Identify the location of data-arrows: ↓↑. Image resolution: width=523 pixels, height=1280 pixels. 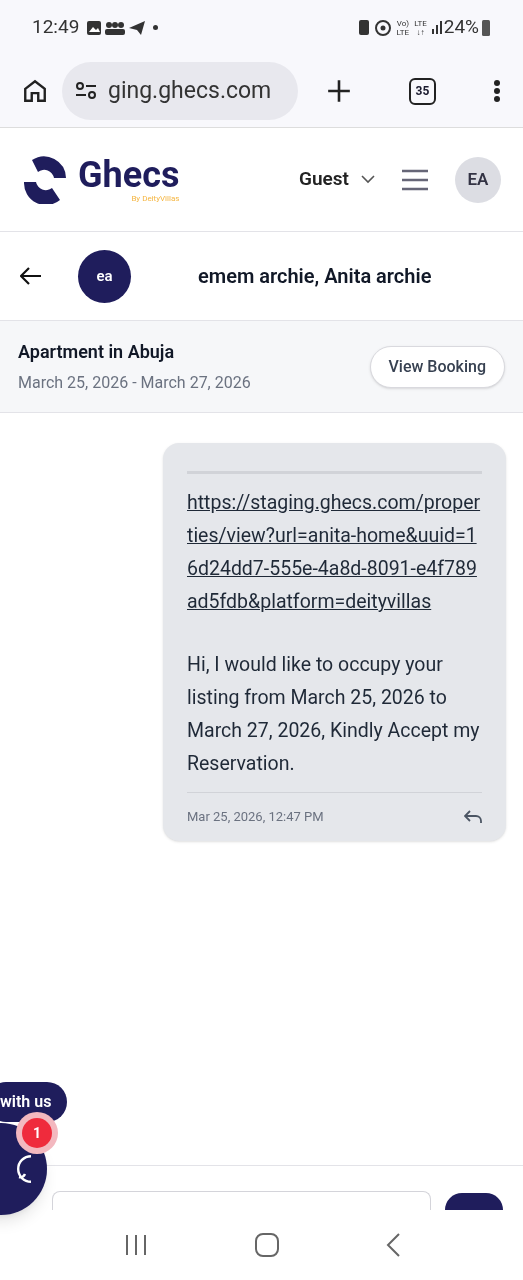
(420, 32).